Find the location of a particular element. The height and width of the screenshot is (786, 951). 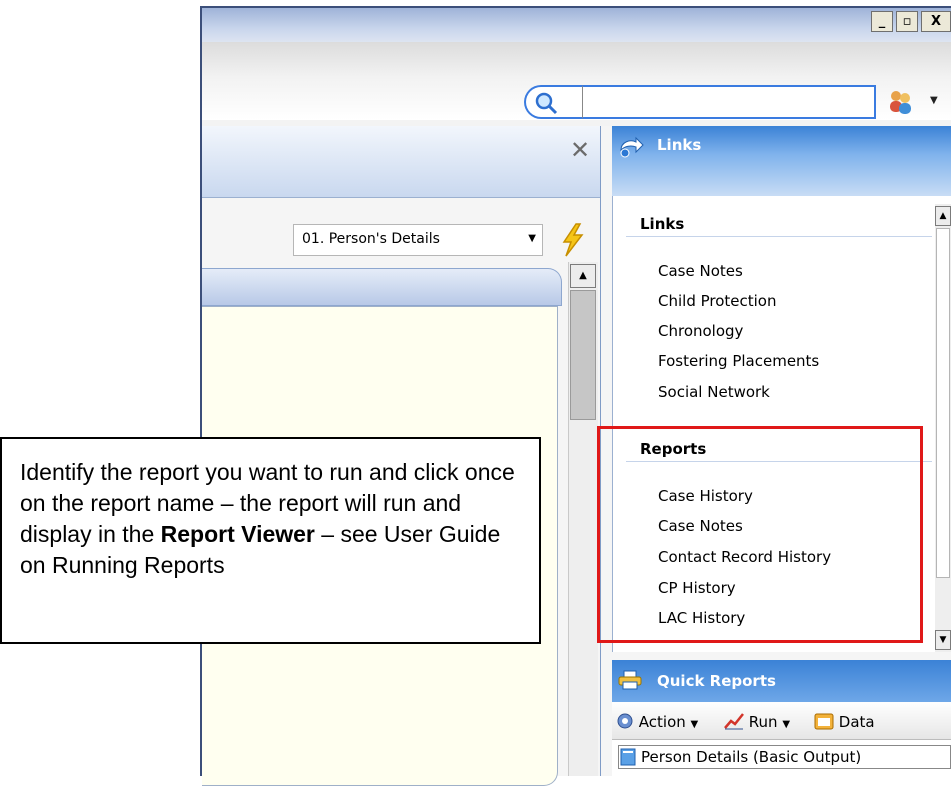

quick-report-name: Person Details (Basic Output) is located at coordinates (751, 757).